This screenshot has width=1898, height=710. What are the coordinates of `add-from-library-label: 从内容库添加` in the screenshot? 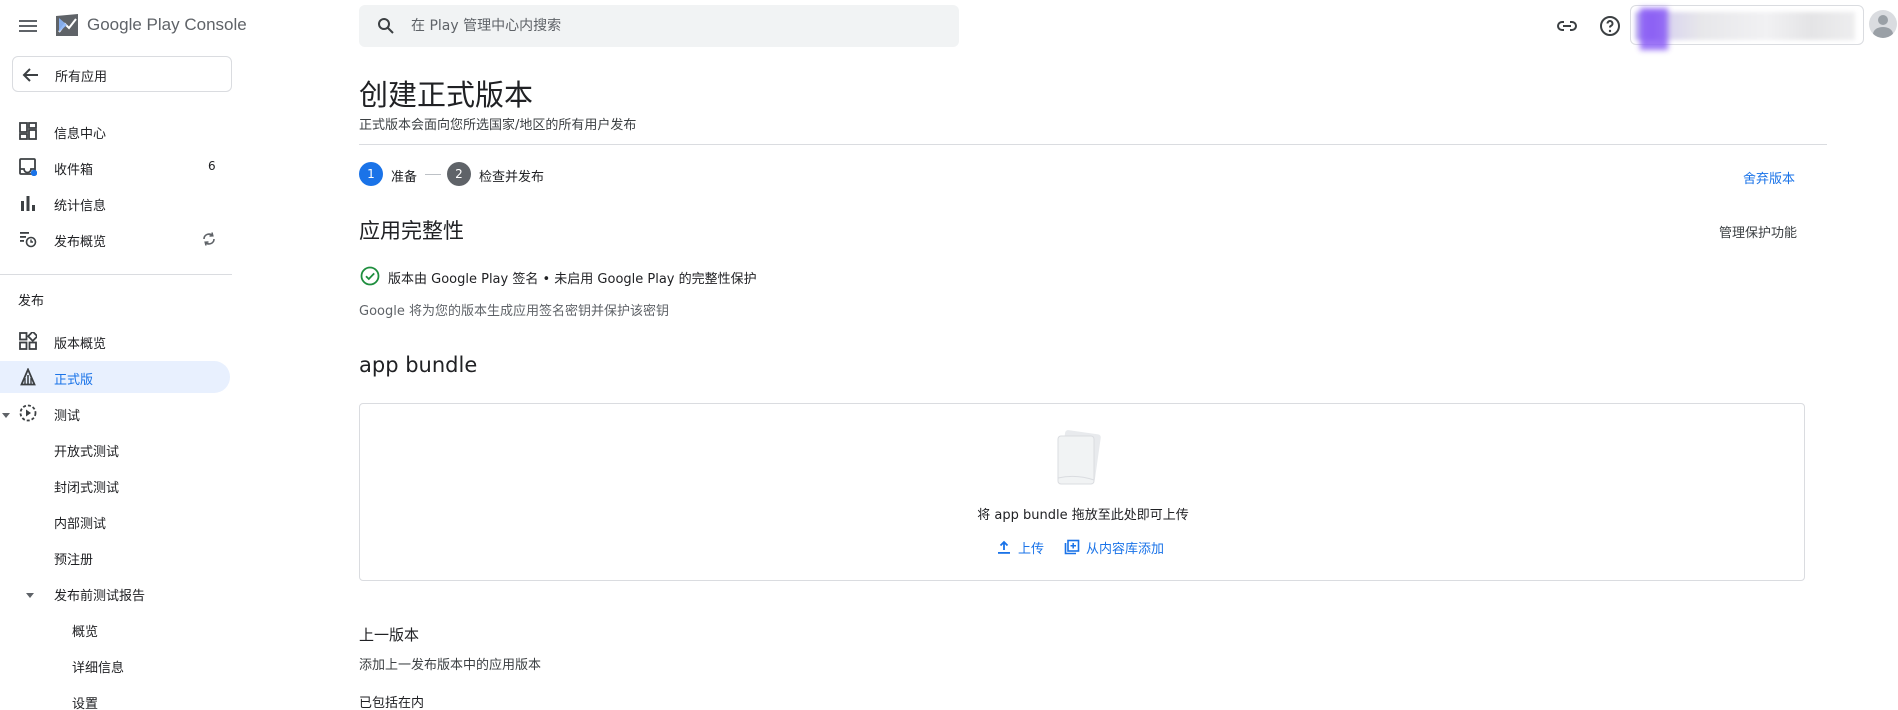 It's located at (1125, 549).